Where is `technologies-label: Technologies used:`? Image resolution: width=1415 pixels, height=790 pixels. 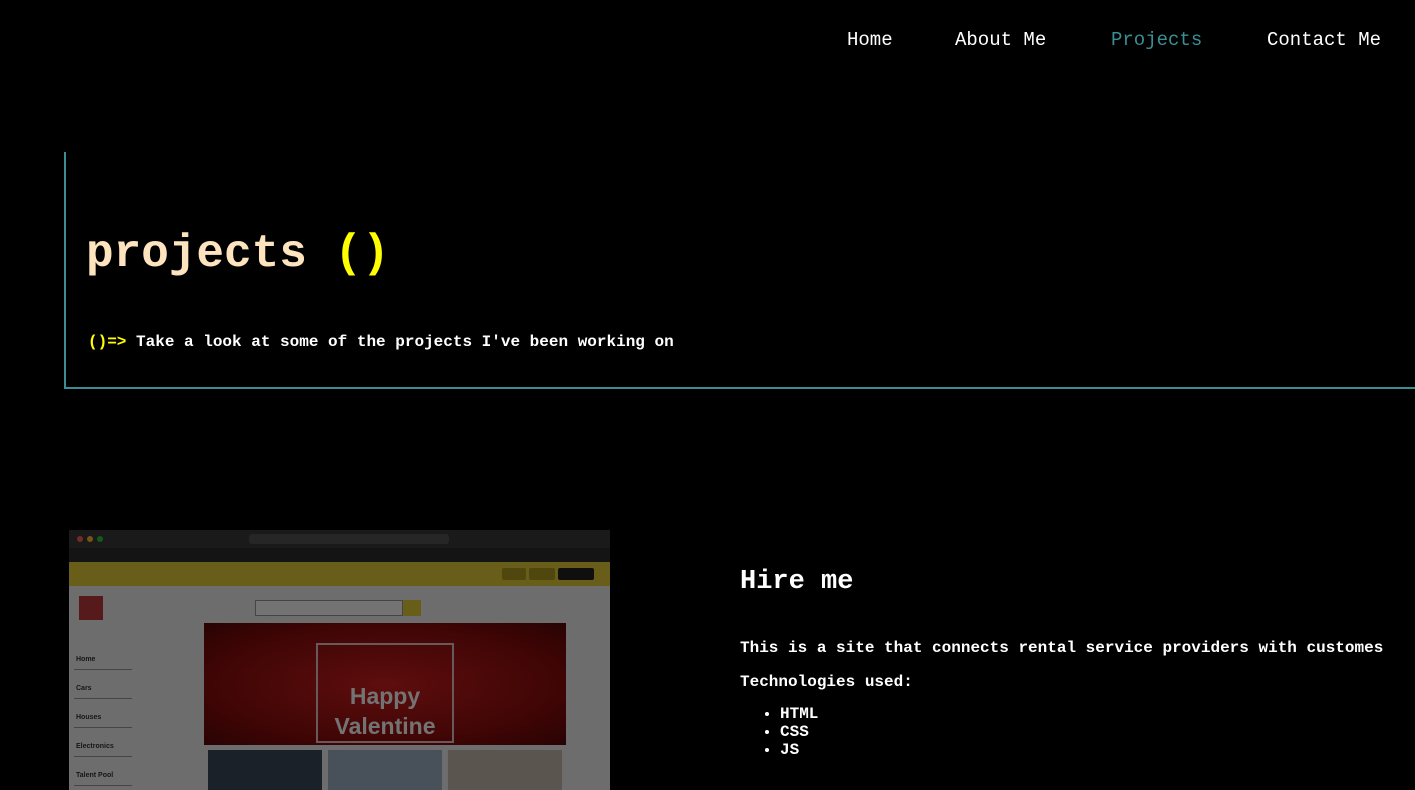
technologies-label: Technologies used: is located at coordinates (826, 682).